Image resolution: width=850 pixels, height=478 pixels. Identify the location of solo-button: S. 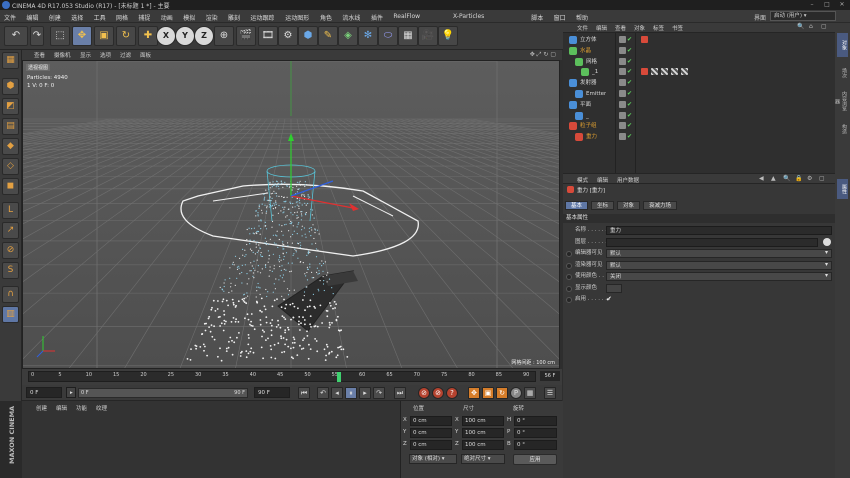
(10, 270).